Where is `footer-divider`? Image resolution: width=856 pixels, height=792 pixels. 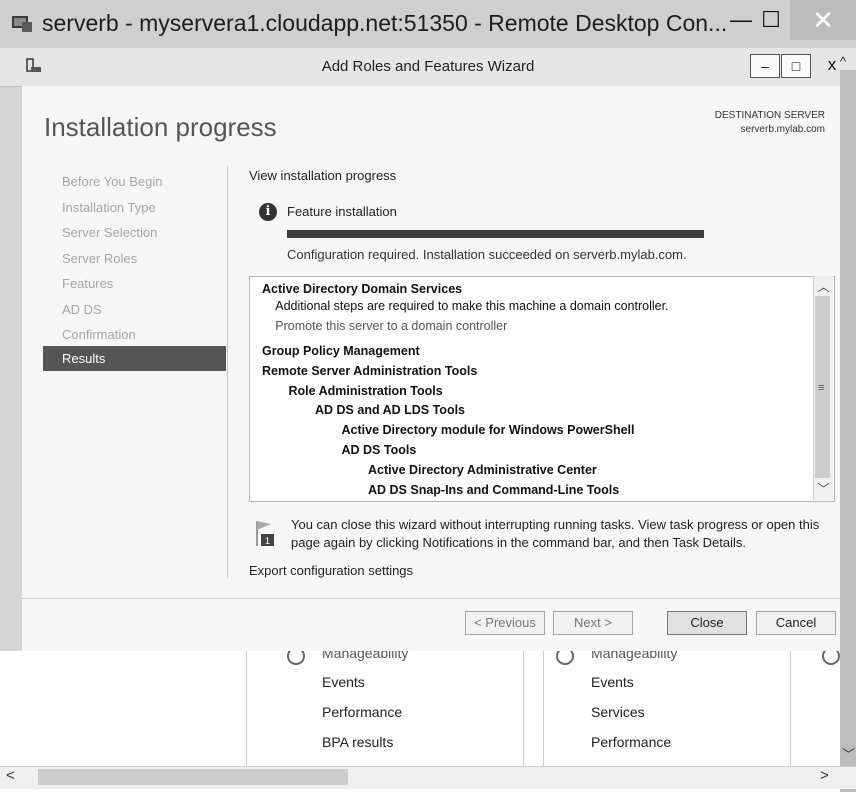
footer-divider is located at coordinates (439, 598).